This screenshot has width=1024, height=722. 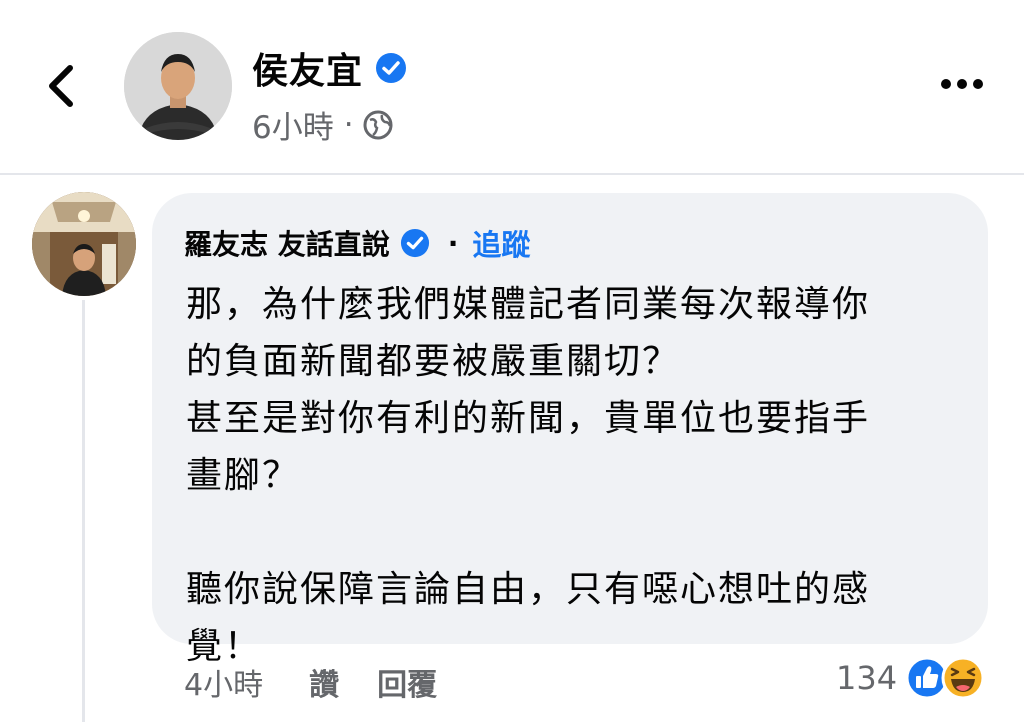 I want to click on comment-actions: 4小時 讚 回覆, so click(x=310, y=682).